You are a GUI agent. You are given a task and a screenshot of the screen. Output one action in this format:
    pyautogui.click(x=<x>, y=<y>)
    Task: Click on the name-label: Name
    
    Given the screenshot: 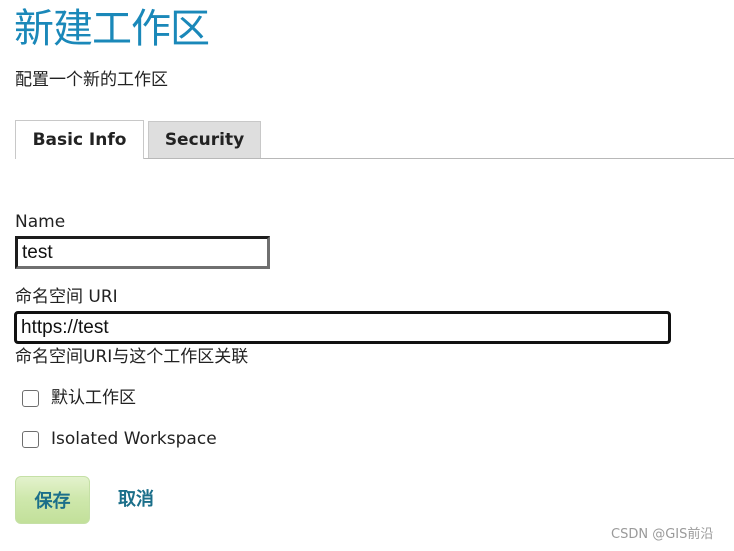 What is the action you would take?
    pyautogui.click(x=40, y=222)
    